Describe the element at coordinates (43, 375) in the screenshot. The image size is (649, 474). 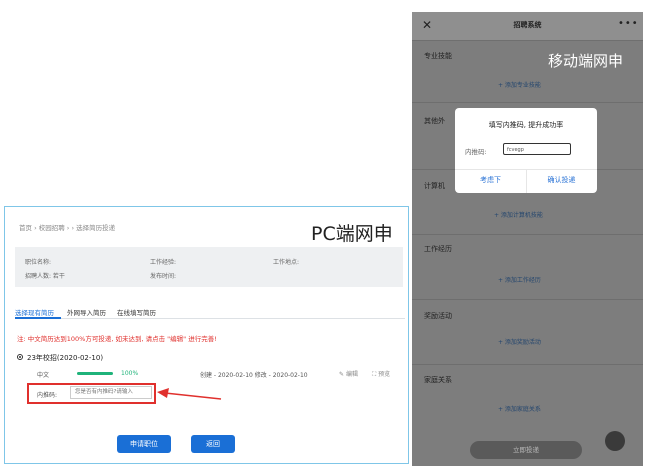
I see `resume-language: 中文` at that location.